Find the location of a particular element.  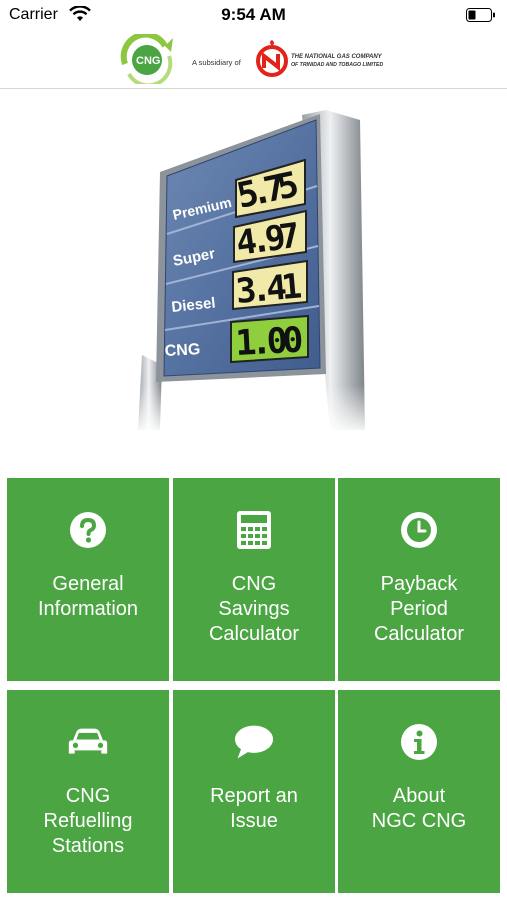

menu-label-report-an-issue: Report an Issue is located at coordinates (254, 808).